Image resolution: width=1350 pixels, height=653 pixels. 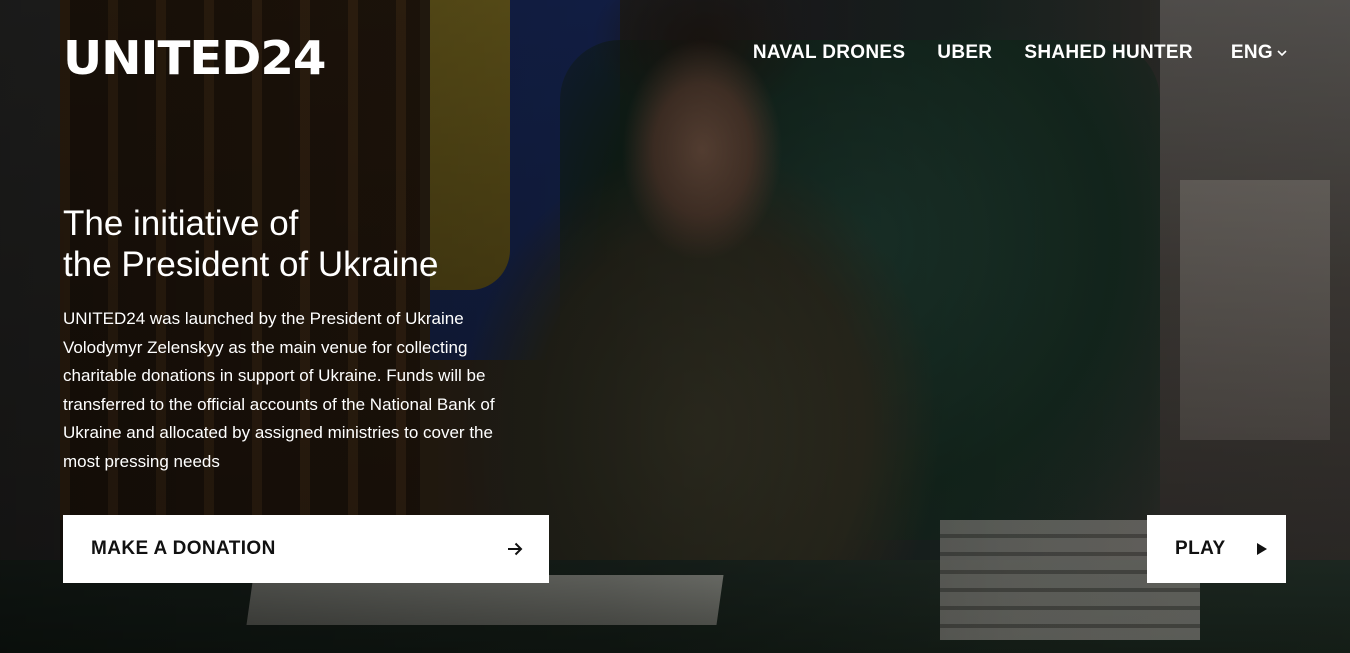 I want to click on arrow-right-icon, so click(x=515, y=549).